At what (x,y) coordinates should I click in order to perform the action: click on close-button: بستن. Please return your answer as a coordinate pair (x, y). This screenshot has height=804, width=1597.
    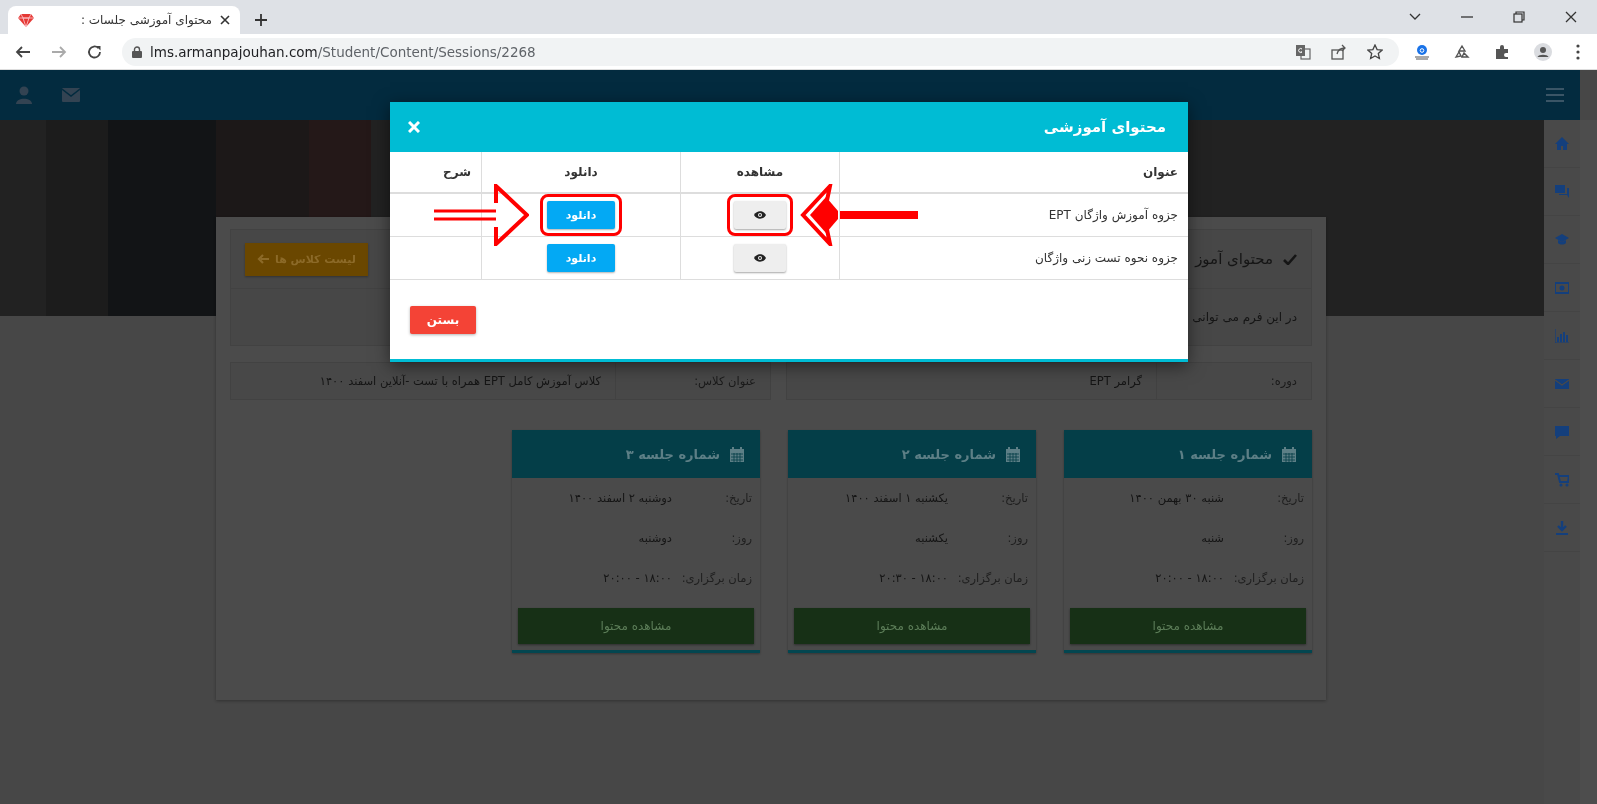
    Looking at the image, I should click on (443, 319).